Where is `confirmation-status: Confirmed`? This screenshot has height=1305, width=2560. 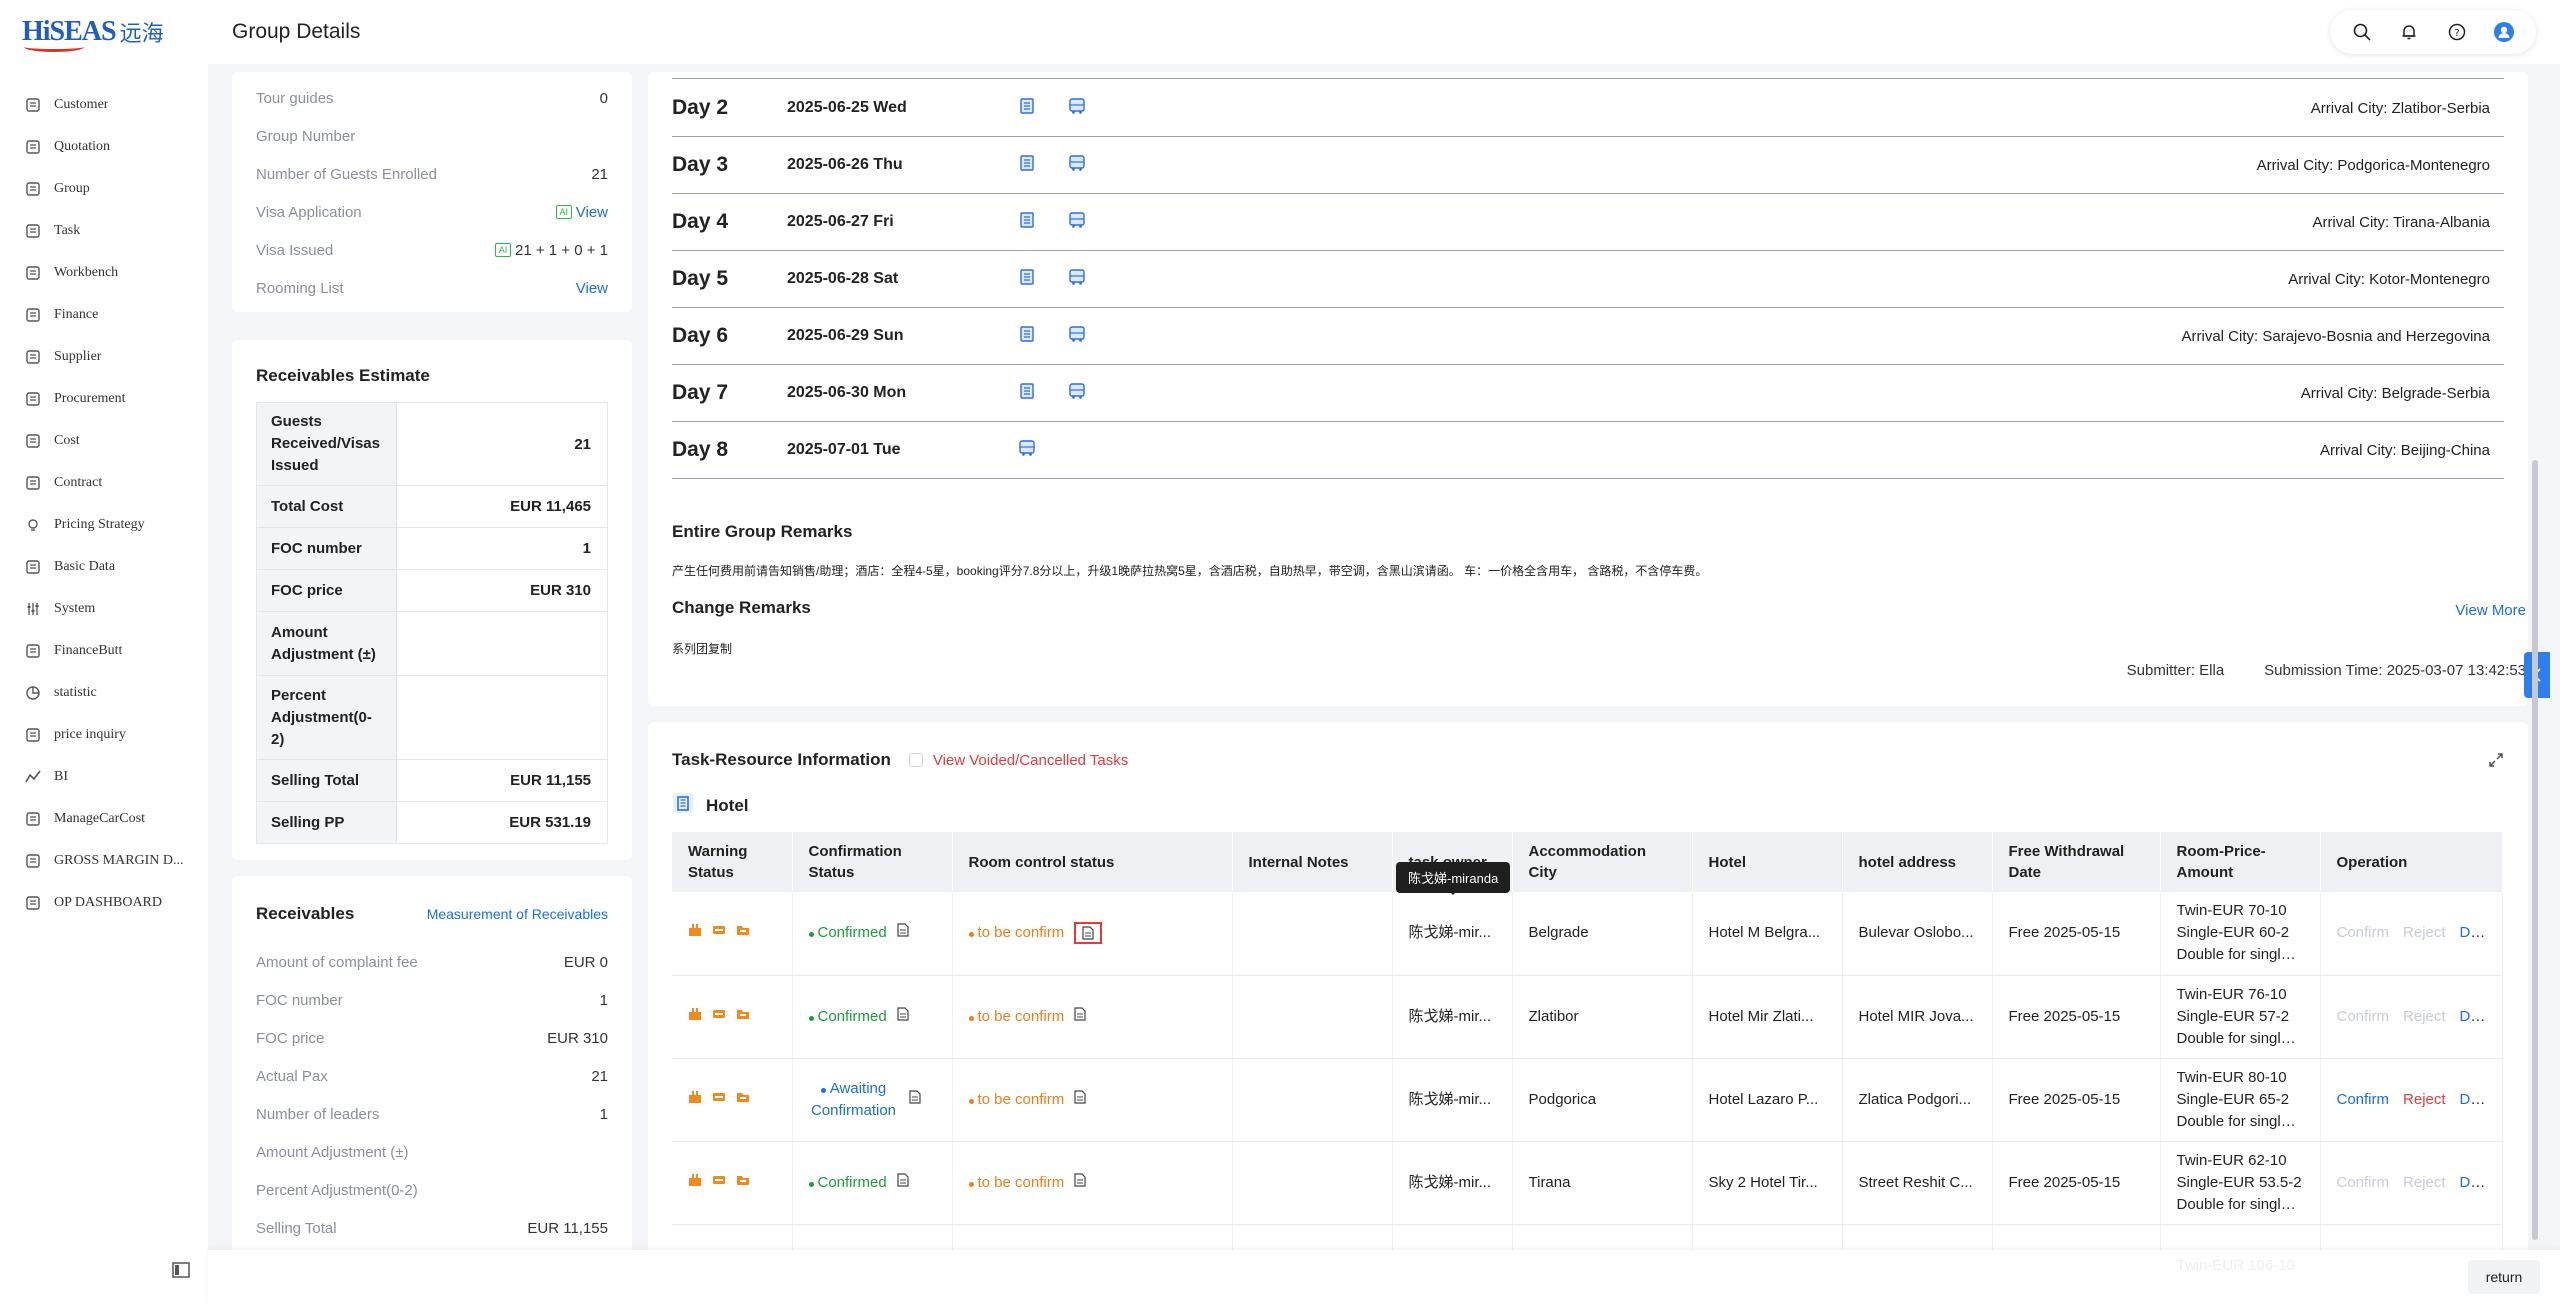 confirmation-status: Confirmed is located at coordinates (858, 1183).